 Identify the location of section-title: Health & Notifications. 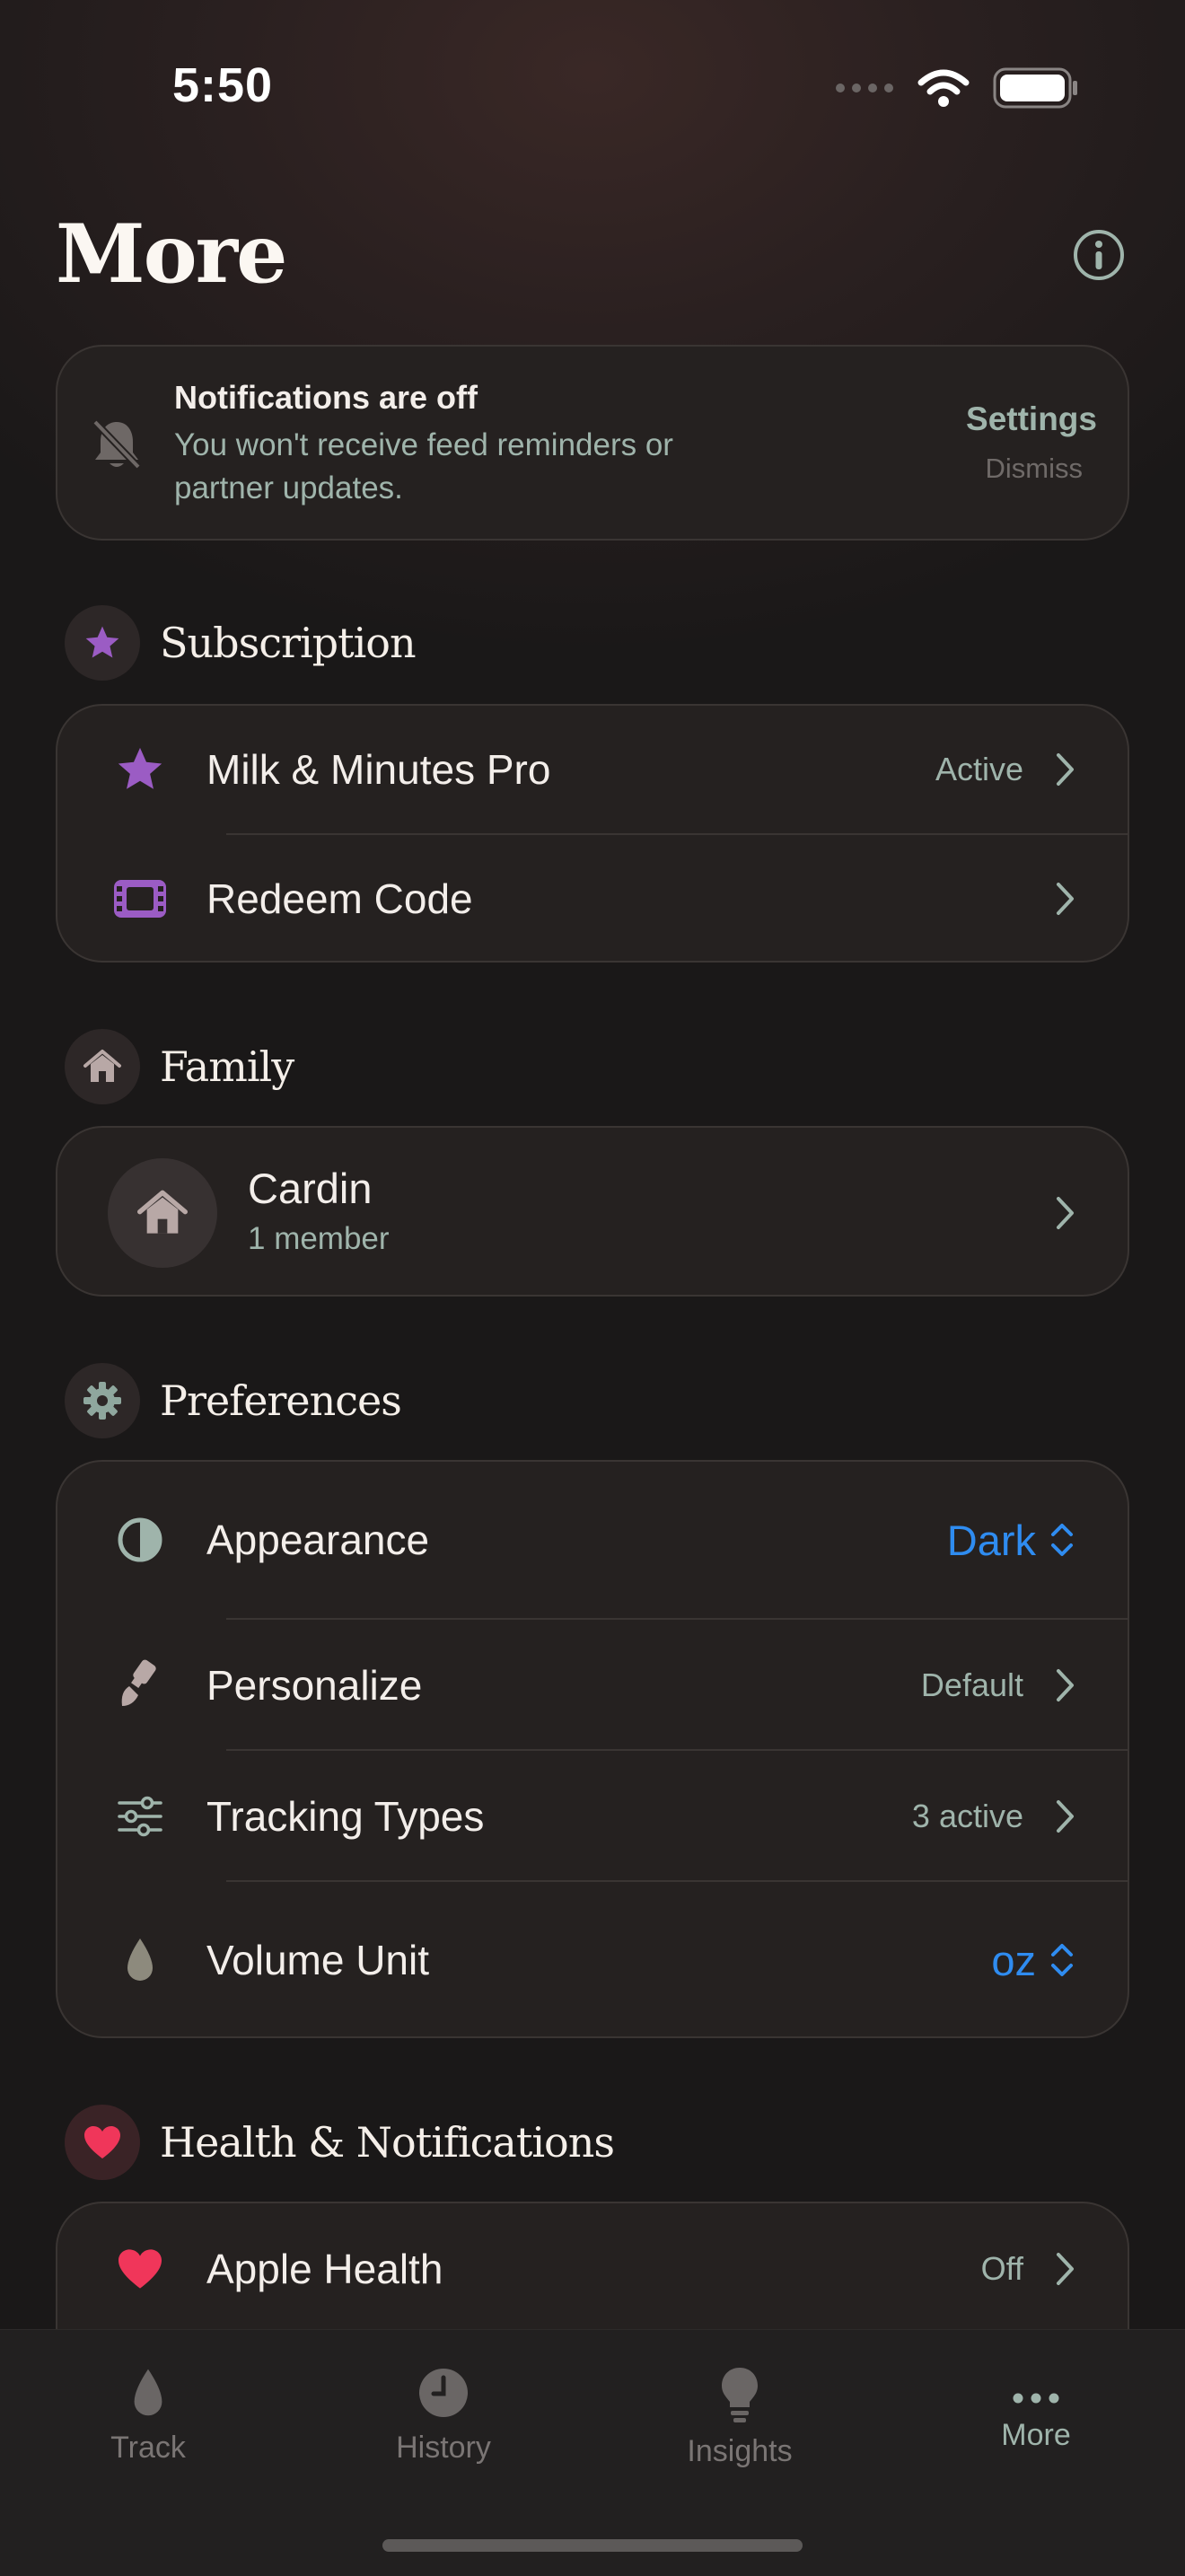
(387, 2142).